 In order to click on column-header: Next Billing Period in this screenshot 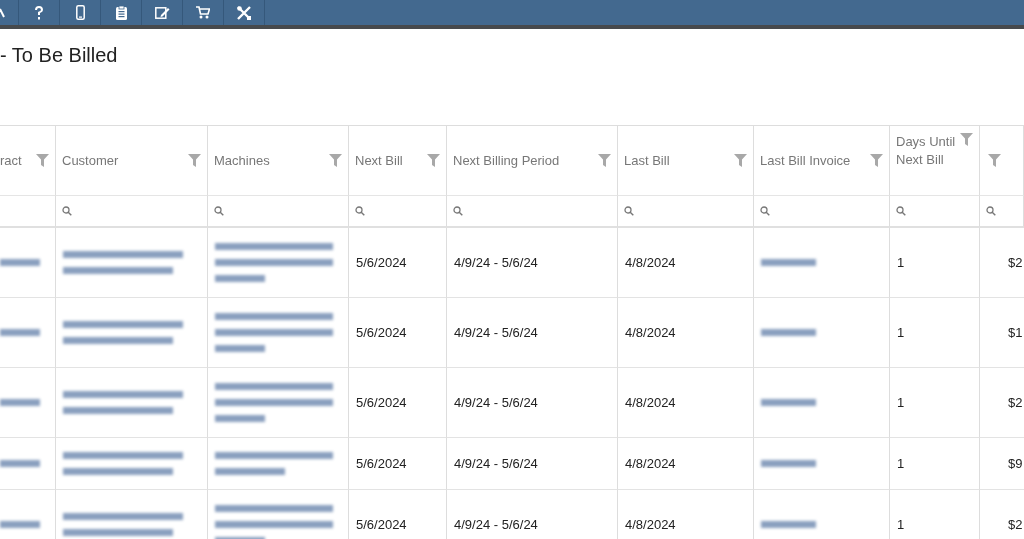, I will do `click(506, 160)`.